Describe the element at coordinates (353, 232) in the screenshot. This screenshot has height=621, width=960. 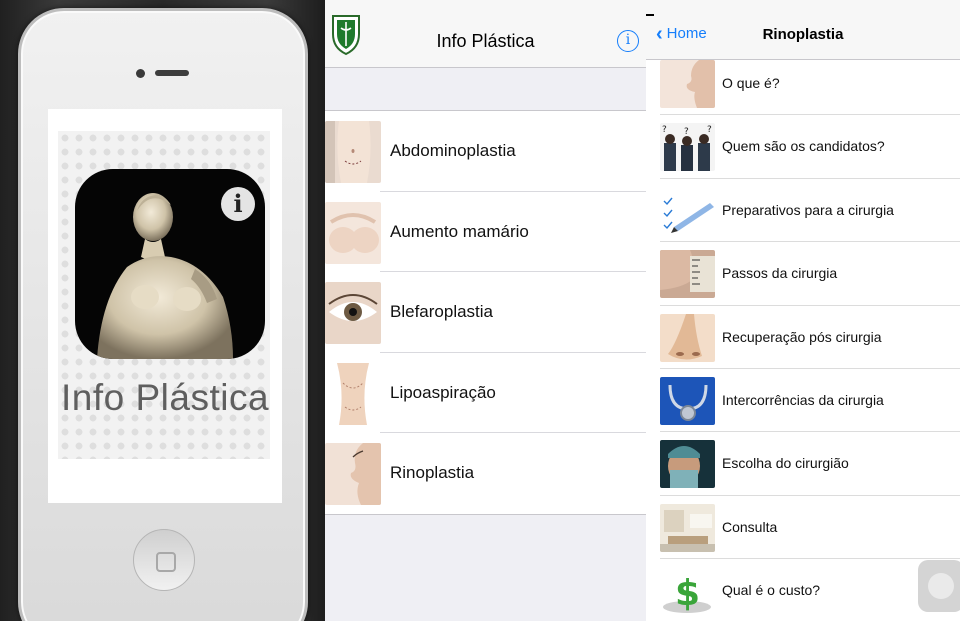
I see `breast-photo-icon` at that location.